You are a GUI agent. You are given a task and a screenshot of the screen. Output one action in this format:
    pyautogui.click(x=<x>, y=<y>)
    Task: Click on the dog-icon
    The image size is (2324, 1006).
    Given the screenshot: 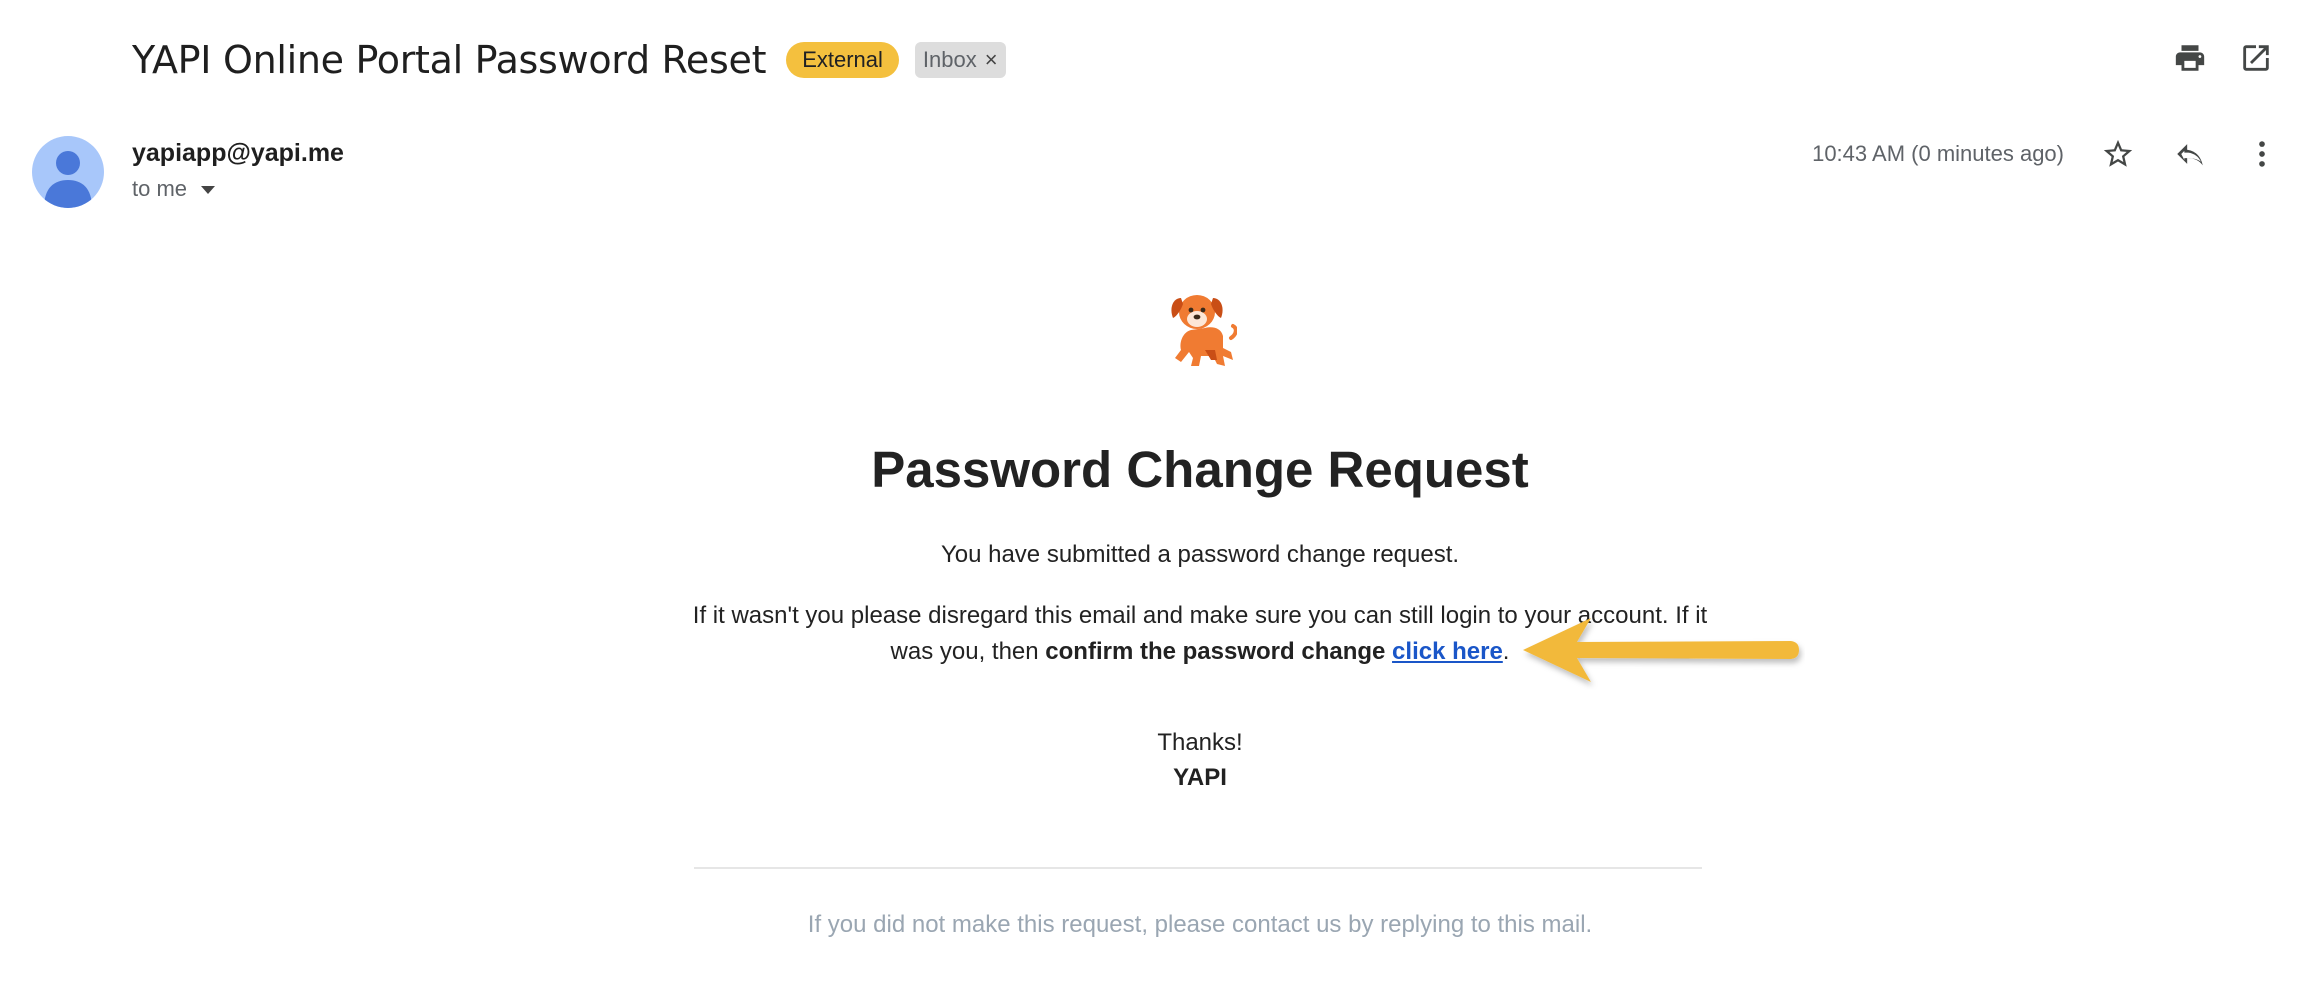 What is the action you would take?
    pyautogui.click(x=1204, y=330)
    